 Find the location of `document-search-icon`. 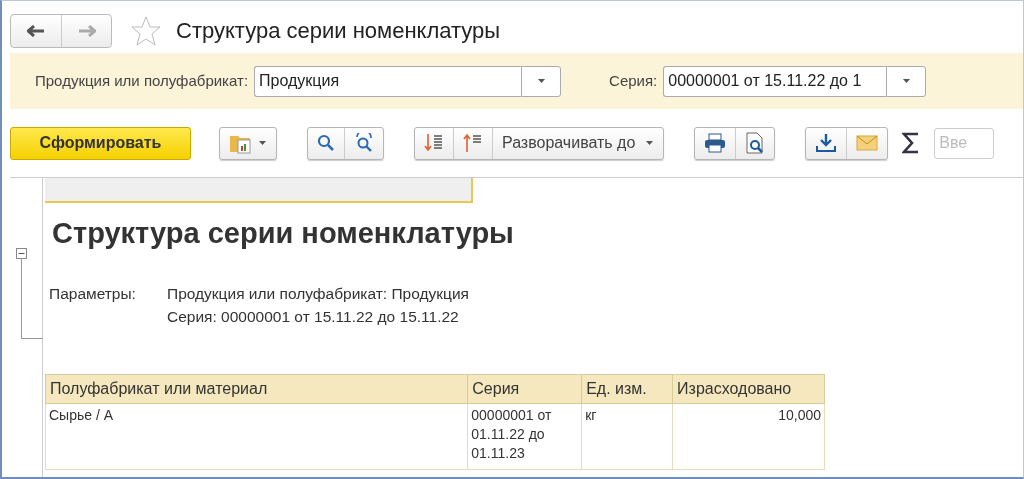

document-search-icon is located at coordinates (755, 143).